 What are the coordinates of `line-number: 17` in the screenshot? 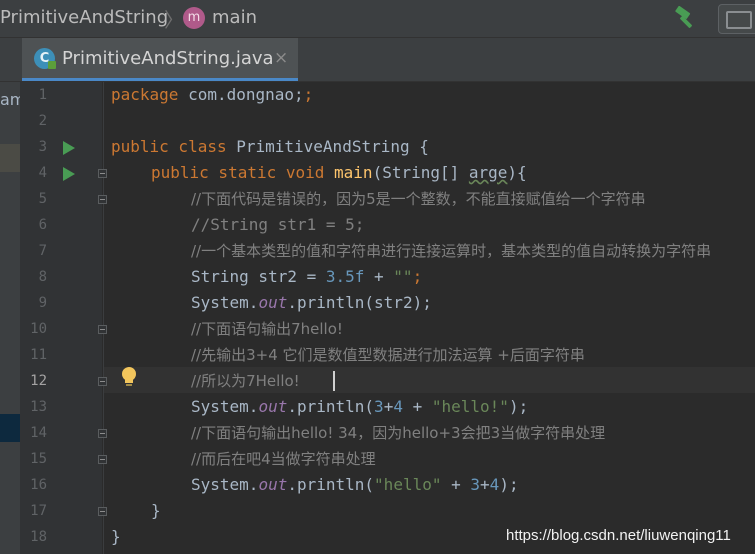 It's located at (34, 511).